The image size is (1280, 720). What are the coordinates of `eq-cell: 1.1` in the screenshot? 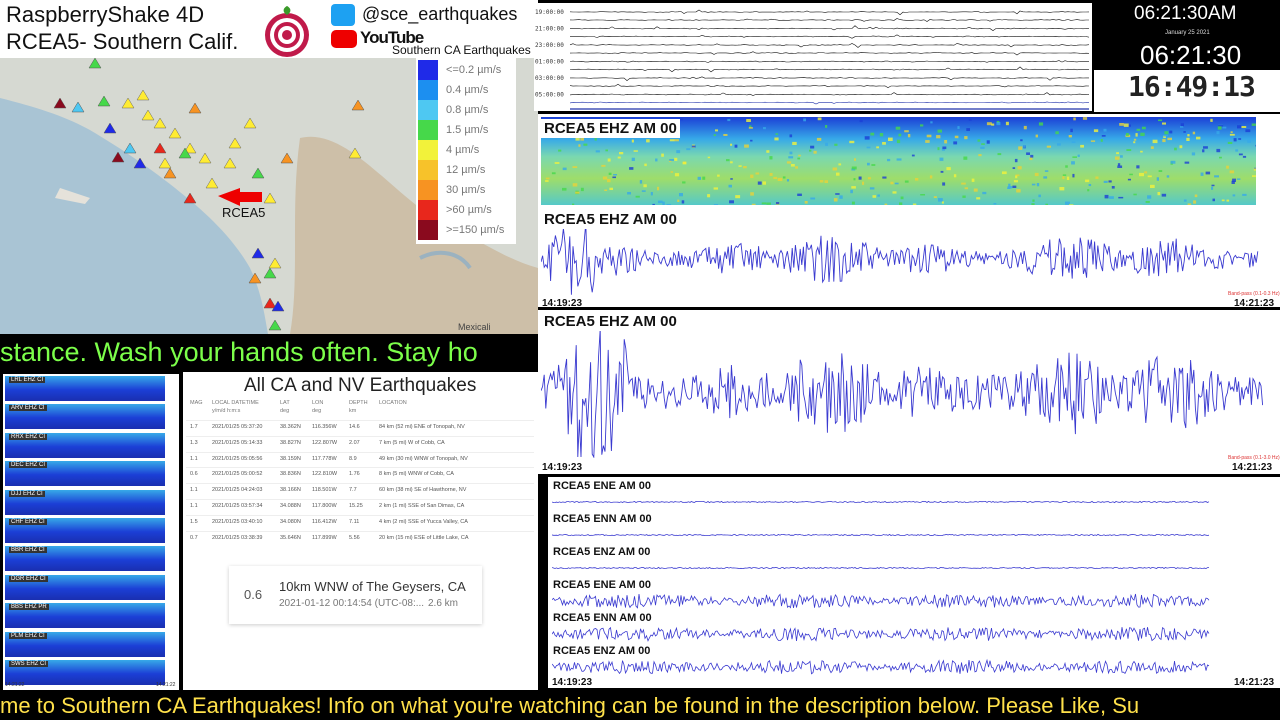 It's located at (194, 490).